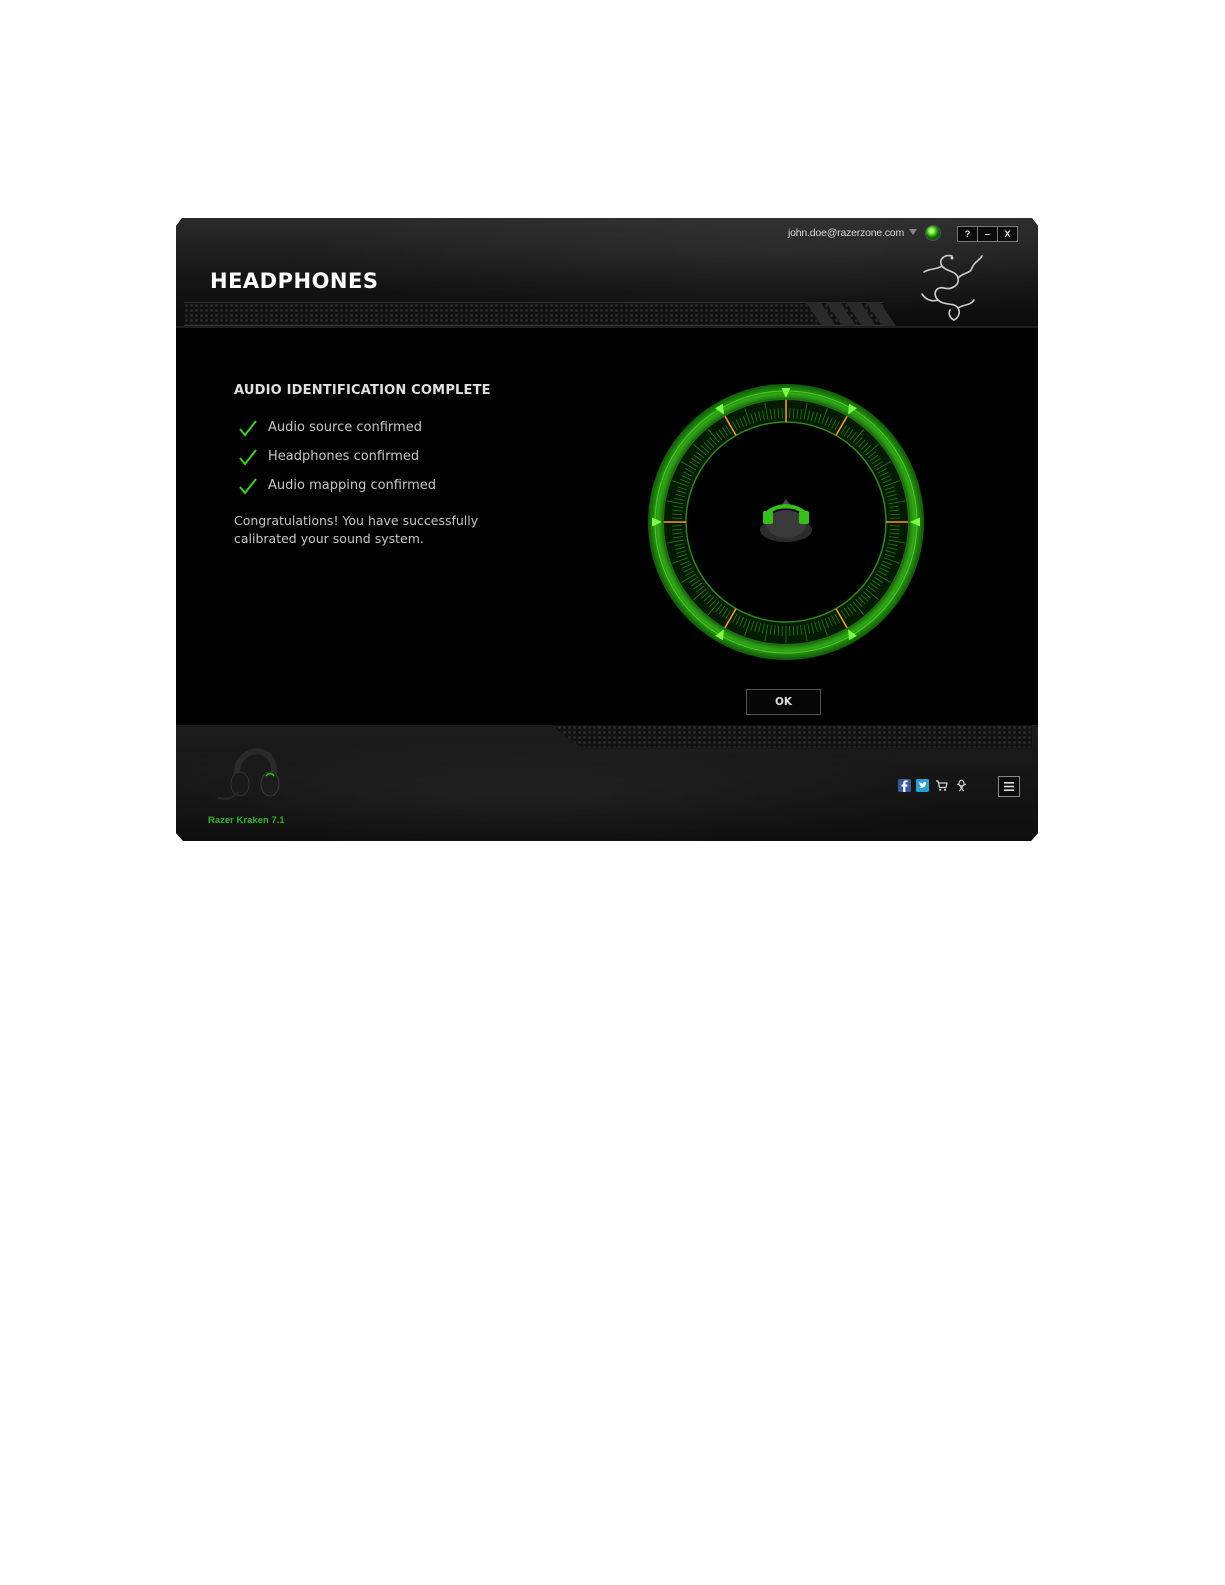 The height and width of the screenshot is (1585, 1225). I want to click on user-account-menu: john.doe@razerzone.com, so click(846, 233).